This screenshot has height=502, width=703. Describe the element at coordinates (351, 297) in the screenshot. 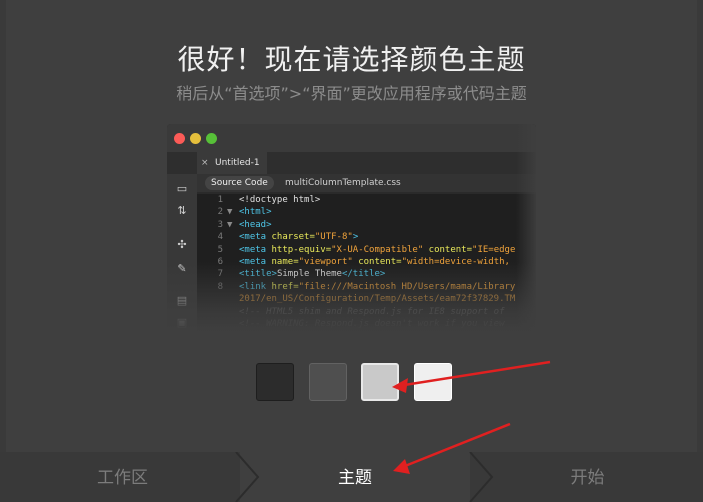

I see `preview-fade` at that location.